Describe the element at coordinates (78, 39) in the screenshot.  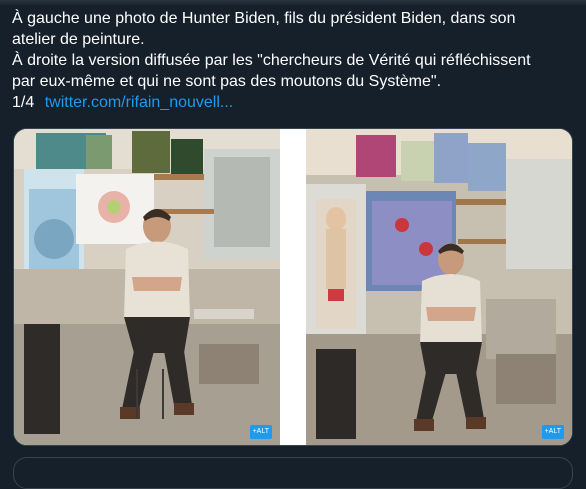
I see `tweet-line-2: atelier de peinture.` at that location.